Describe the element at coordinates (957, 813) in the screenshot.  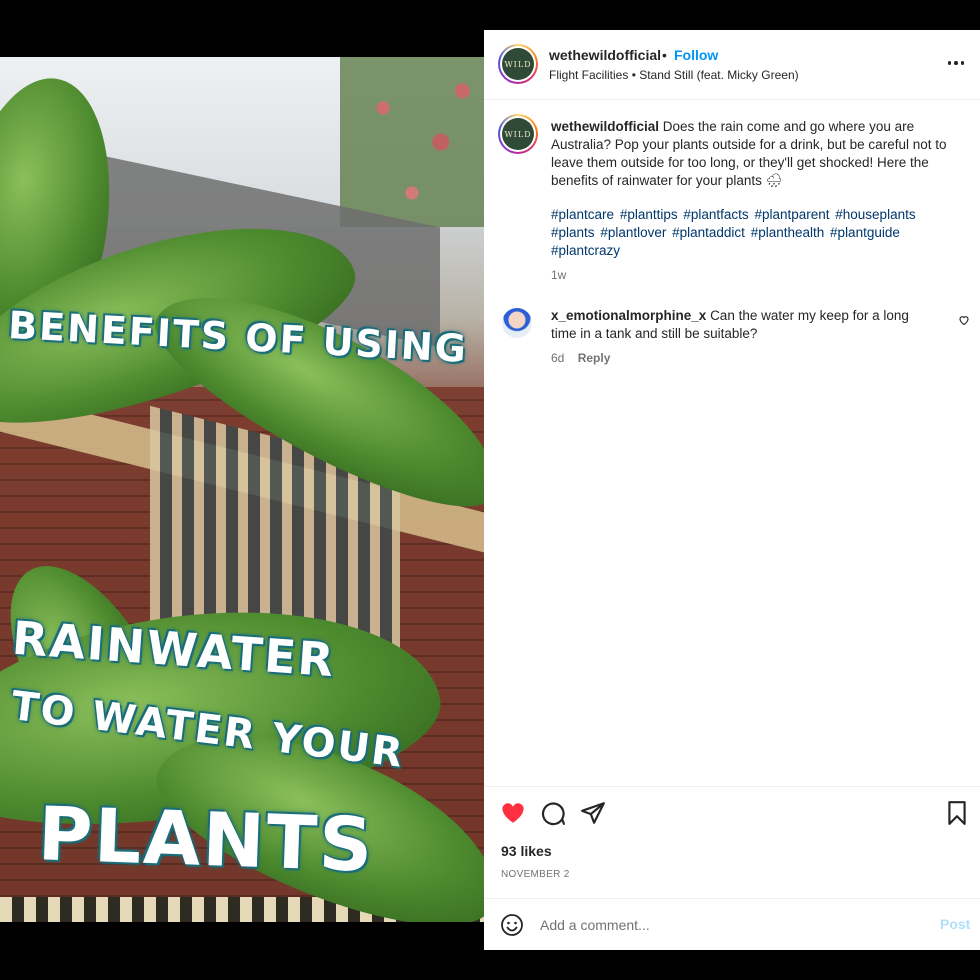
I see `bookmark-icon` at that location.